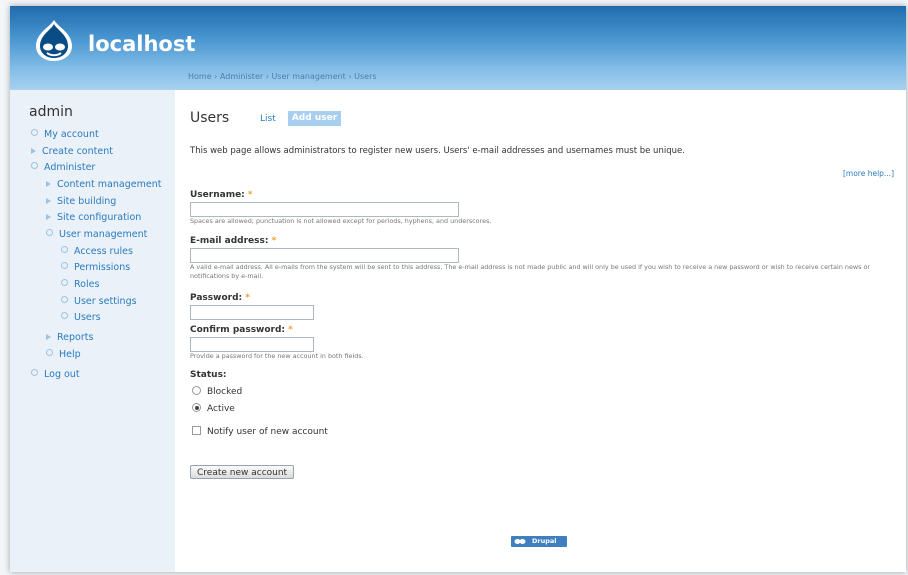 The image size is (908, 575). I want to click on powered-by-text: Drupal, so click(544, 541).